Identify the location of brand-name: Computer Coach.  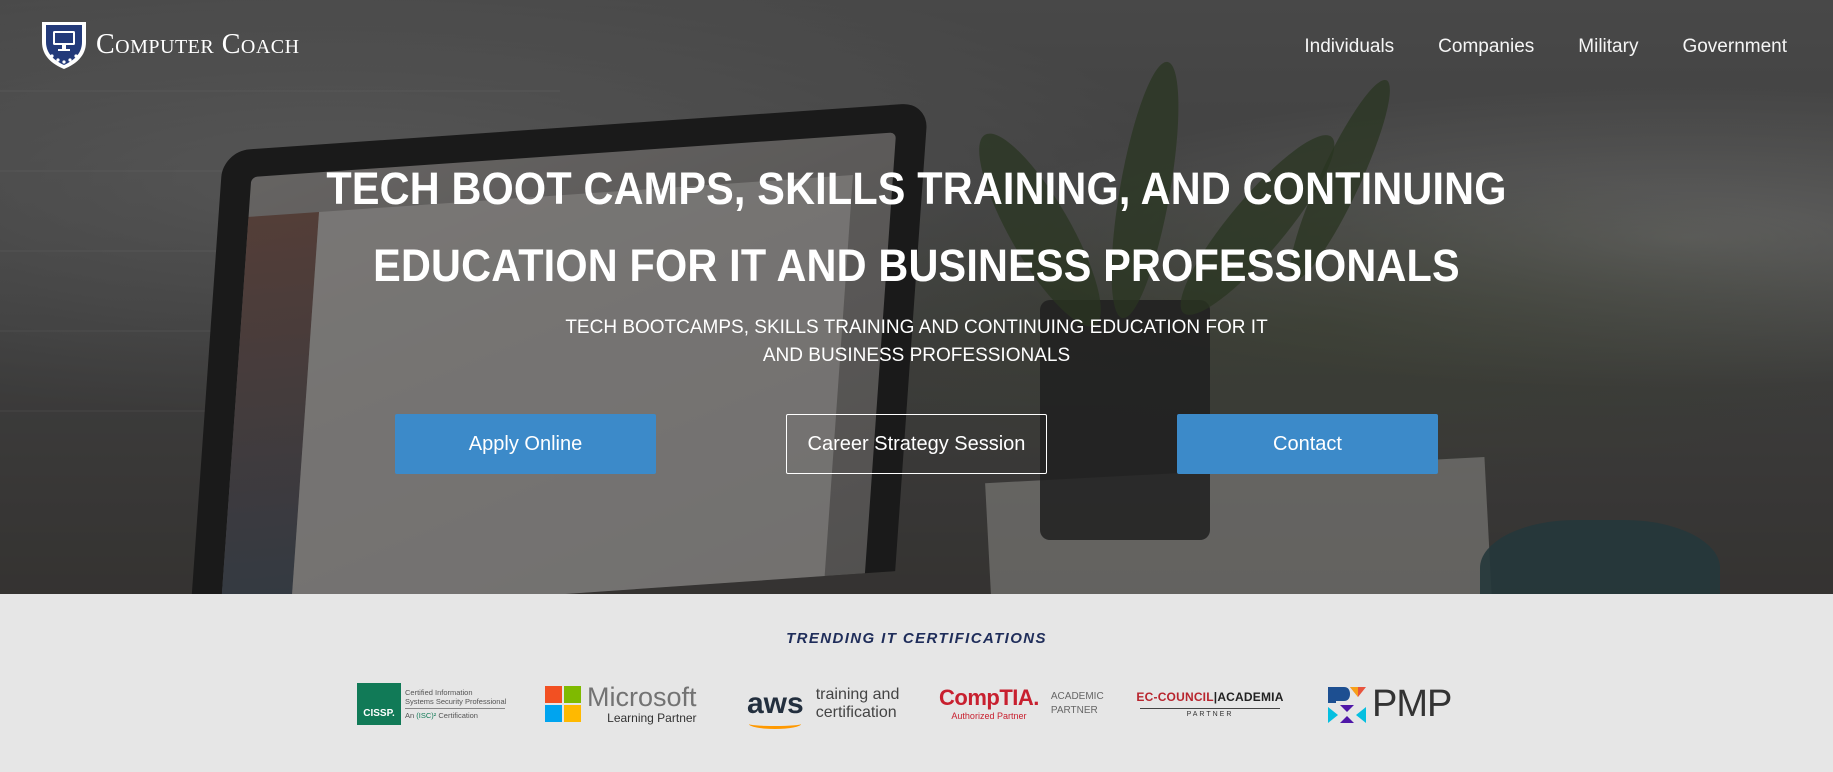
(198, 44).